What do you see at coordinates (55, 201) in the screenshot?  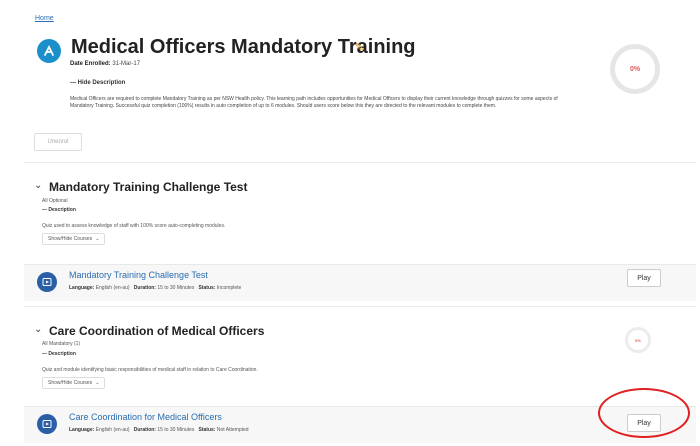 I see `section-requirement: All Optional` at bounding box center [55, 201].